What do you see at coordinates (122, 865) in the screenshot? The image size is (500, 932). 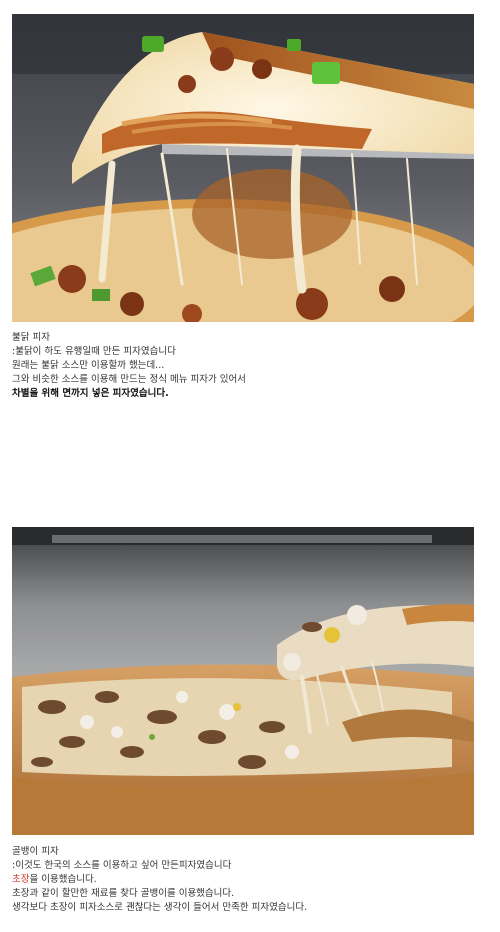 I see `golbaengi-pizza-line-1: :이것도 한국의 소스를 이용하고 싶어 만든피자였습니다` at bounding box center [122, 865].